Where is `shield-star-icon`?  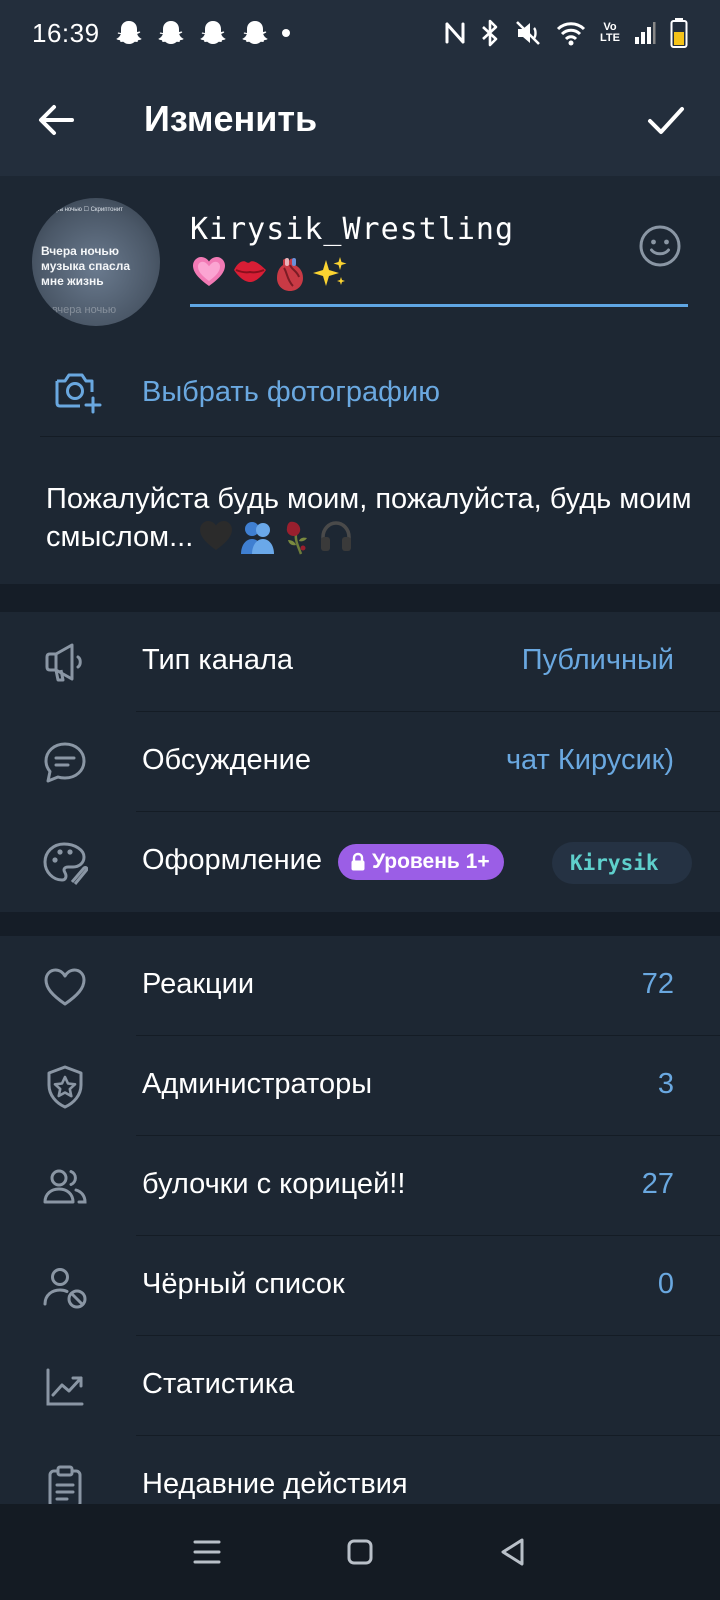
shield-star-icon is located at coordinates (65, 1087).